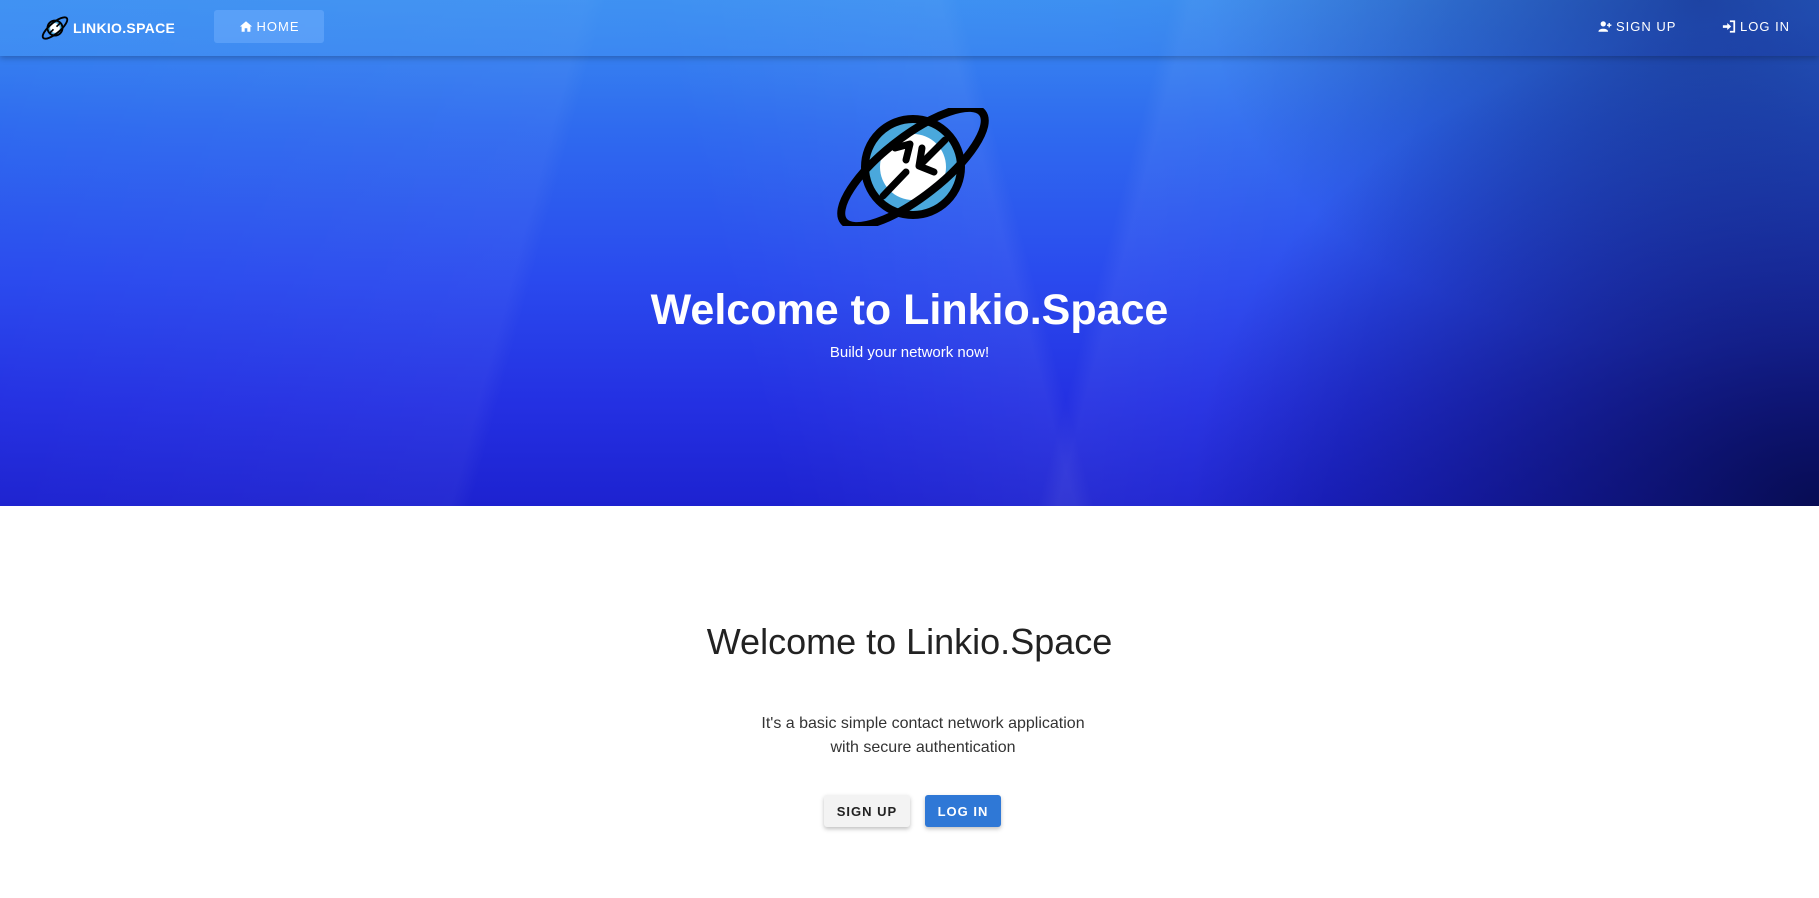 This screenshot has width=1819, height=898. What do you see at coordinates (963, 811) in the screenshot?
I see `login-button: LOG IN` at bounding box center [963, 811].